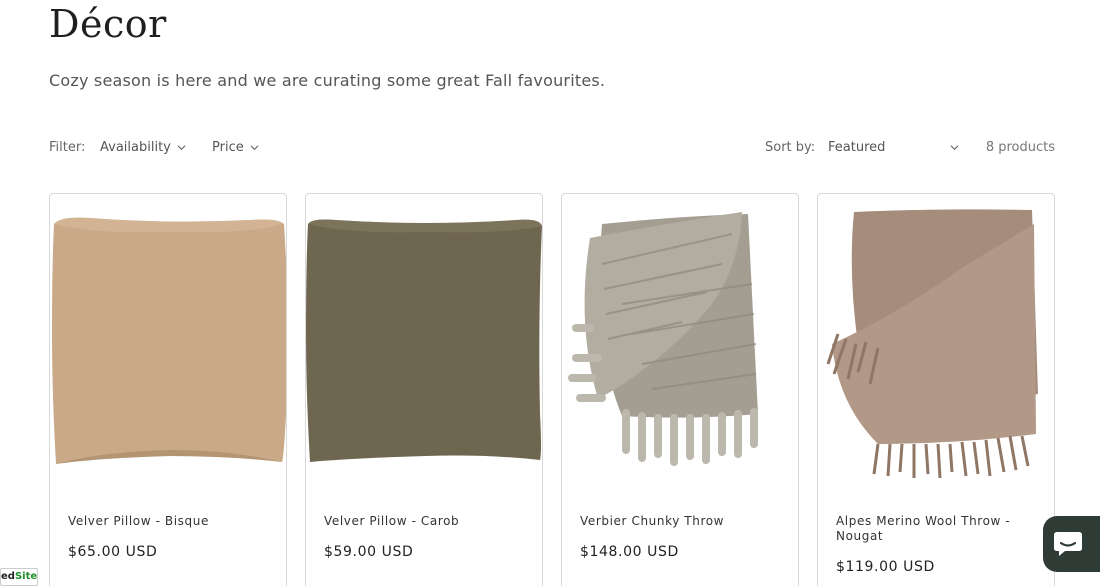 This screenshot has height=586, width=1100. What do you see at coordinates (424, 521) in the screenshot?
I see `product-title: Velver Pillow - Carob` at bounding box center [424, 521].